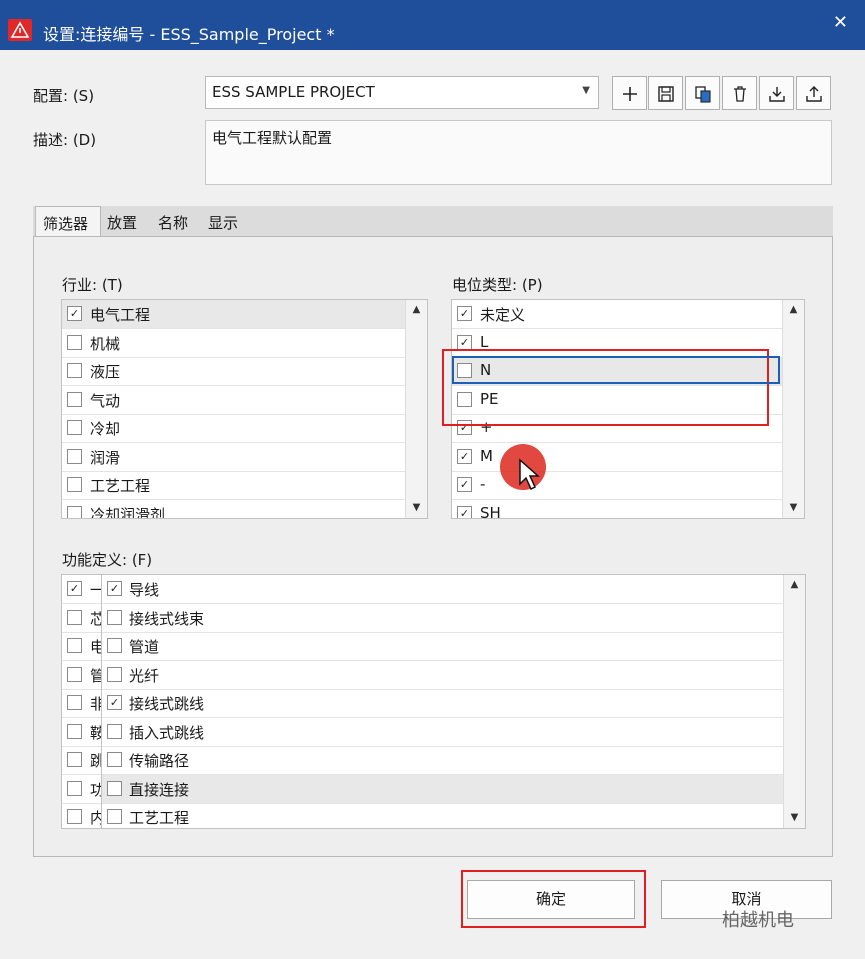 This screenshot has height=959, width=865. I want to click on import-config-button, so click(776, 93).